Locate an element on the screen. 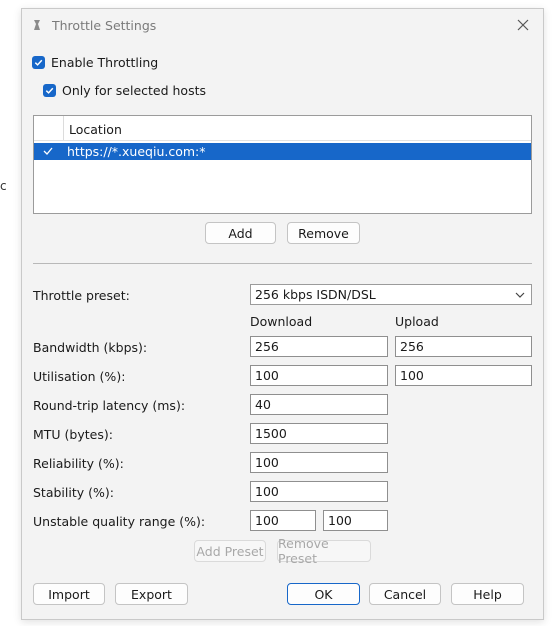  import-button: Import is located at coordinates (69, 594).